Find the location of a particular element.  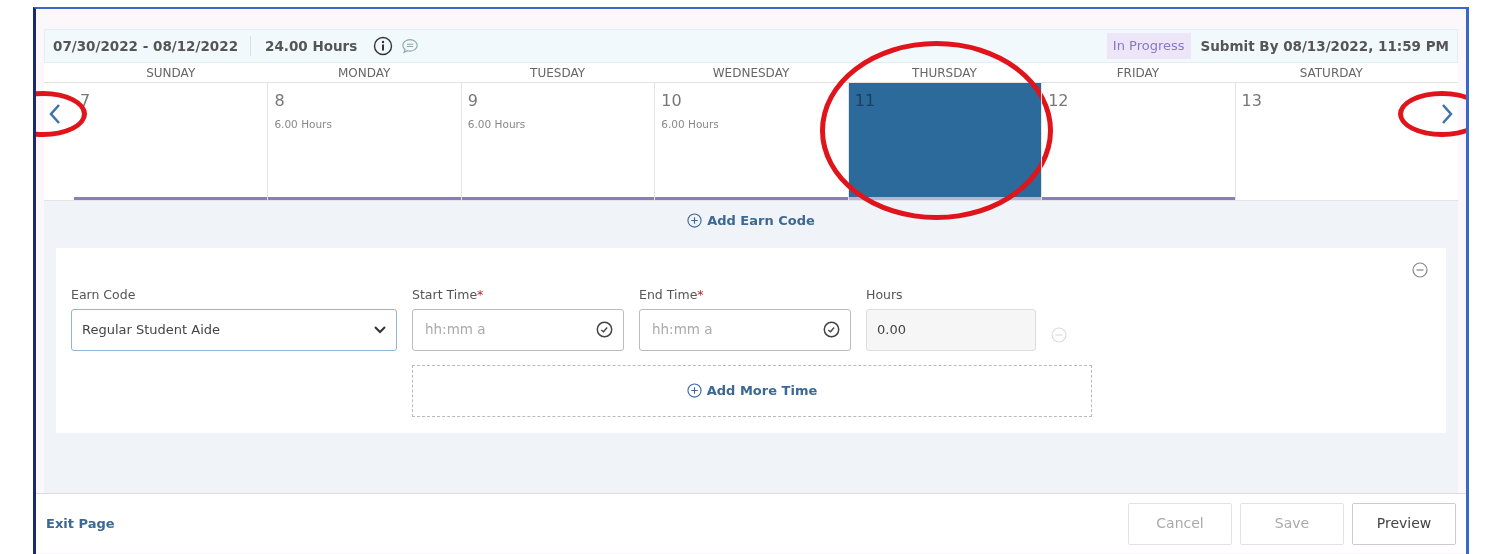

day-number: 7 is located at coordinates (86, 101).